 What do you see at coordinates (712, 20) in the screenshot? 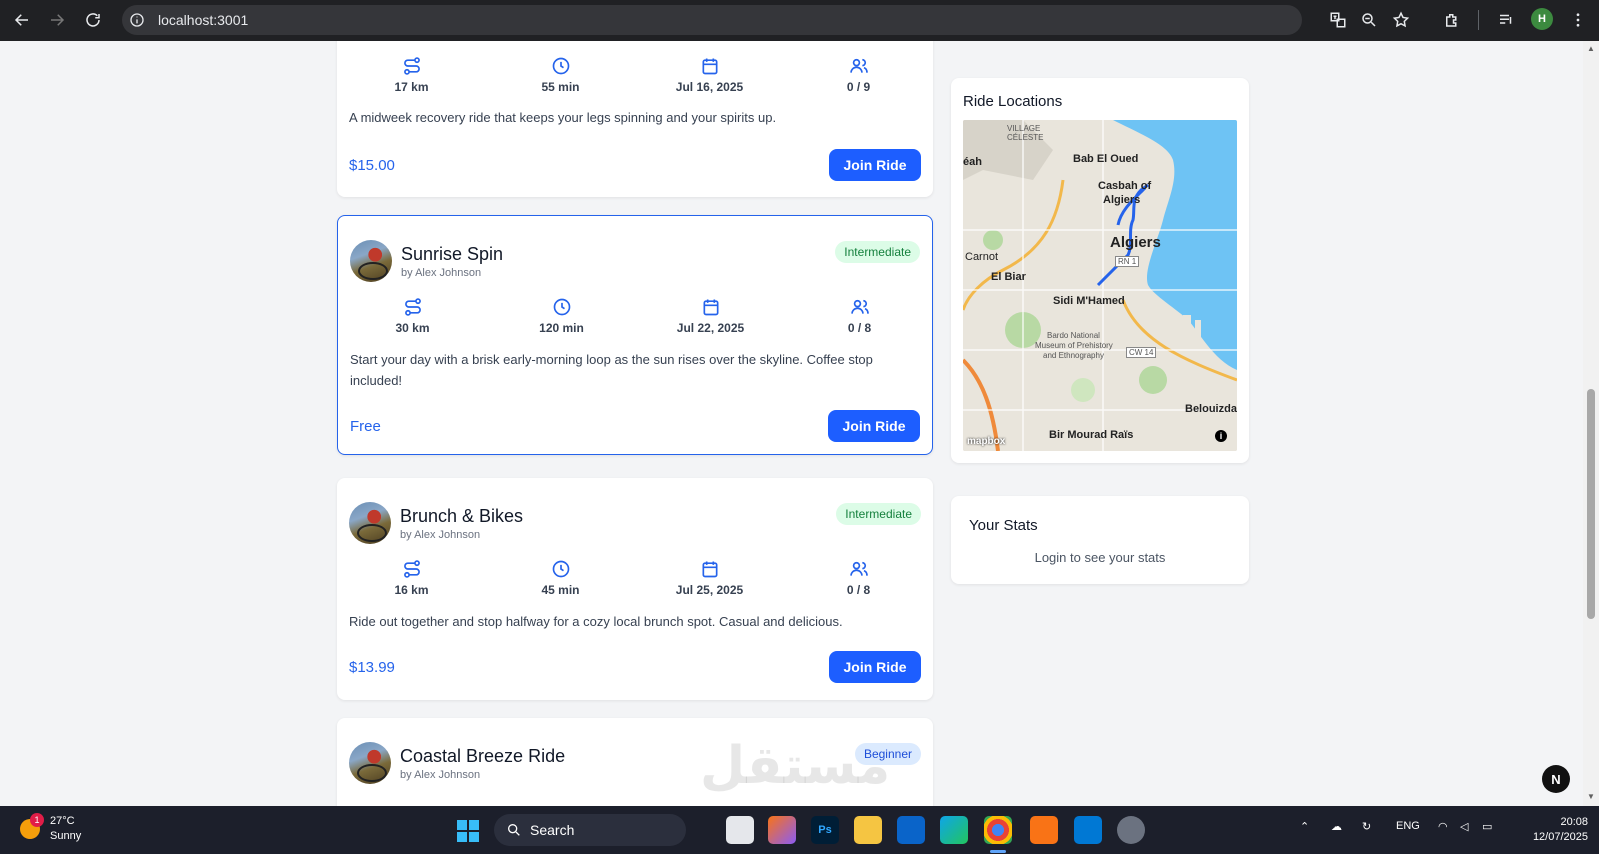
I see `address-bar: localhost:3001` at bounding box center [712, 20].